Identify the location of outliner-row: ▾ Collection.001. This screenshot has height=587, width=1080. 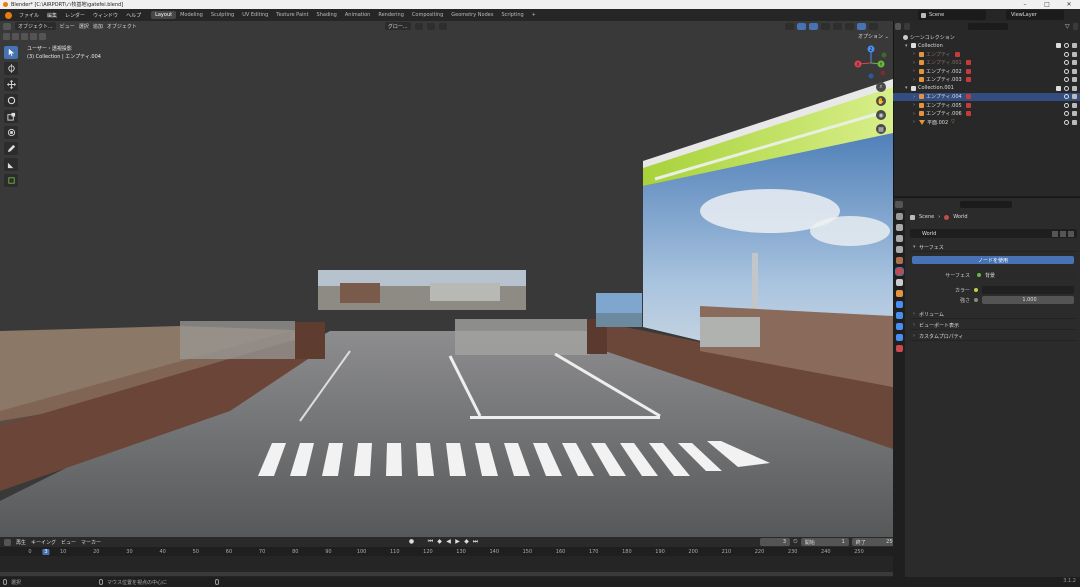
(986, 88).